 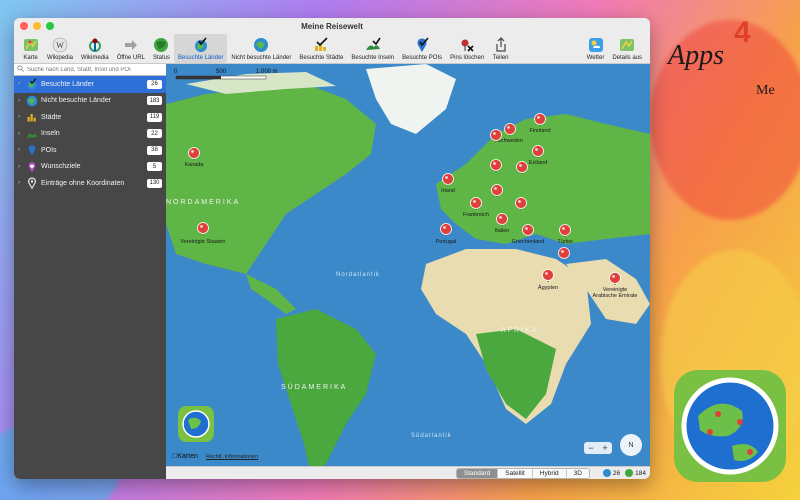 What do you see at coordinates (30, 58) in the screenshot?
I see `toolbar-label: Karte` at bounding box center [30, 58].